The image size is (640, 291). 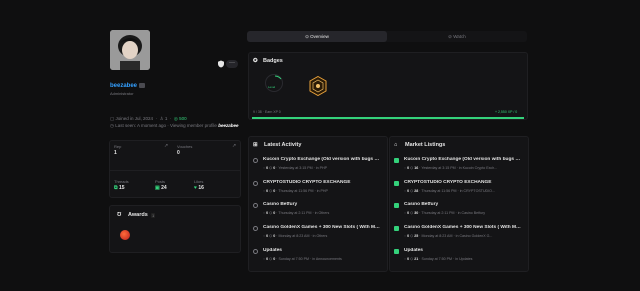 I want to click on reputation-icon: ♙, so click(x=161, y=118).